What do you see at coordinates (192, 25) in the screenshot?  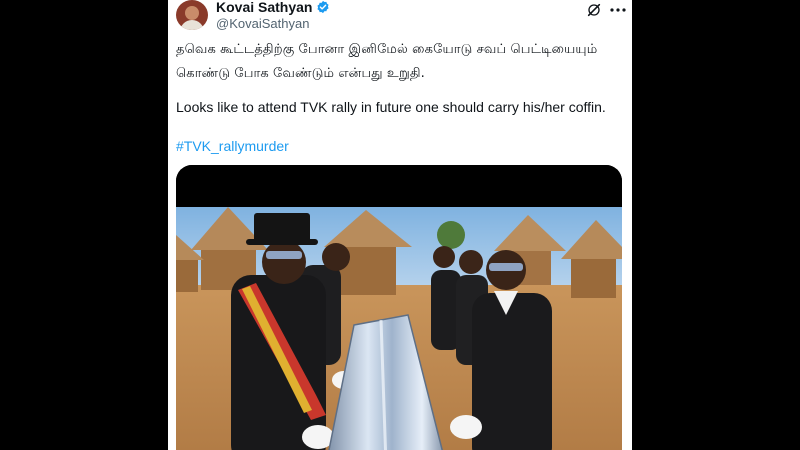 I see `avatar-shirt` at bounding box center [192, 25].